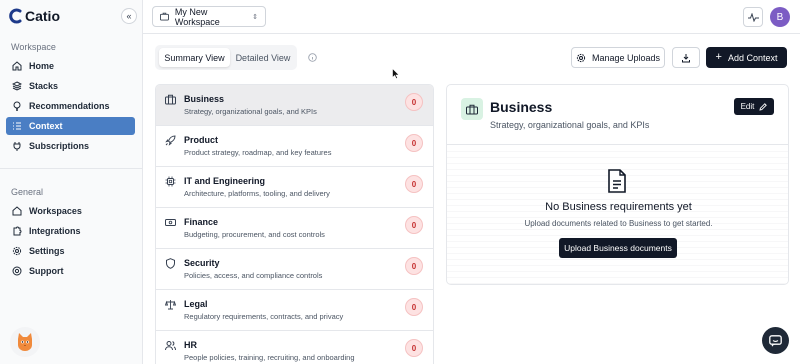 This screenshot has width=800, height=364. What do you see at coordinates (55, 211) in the screenshot?
I see `sidebar-item-label: Workspaces` at bounding box center [55, 211].